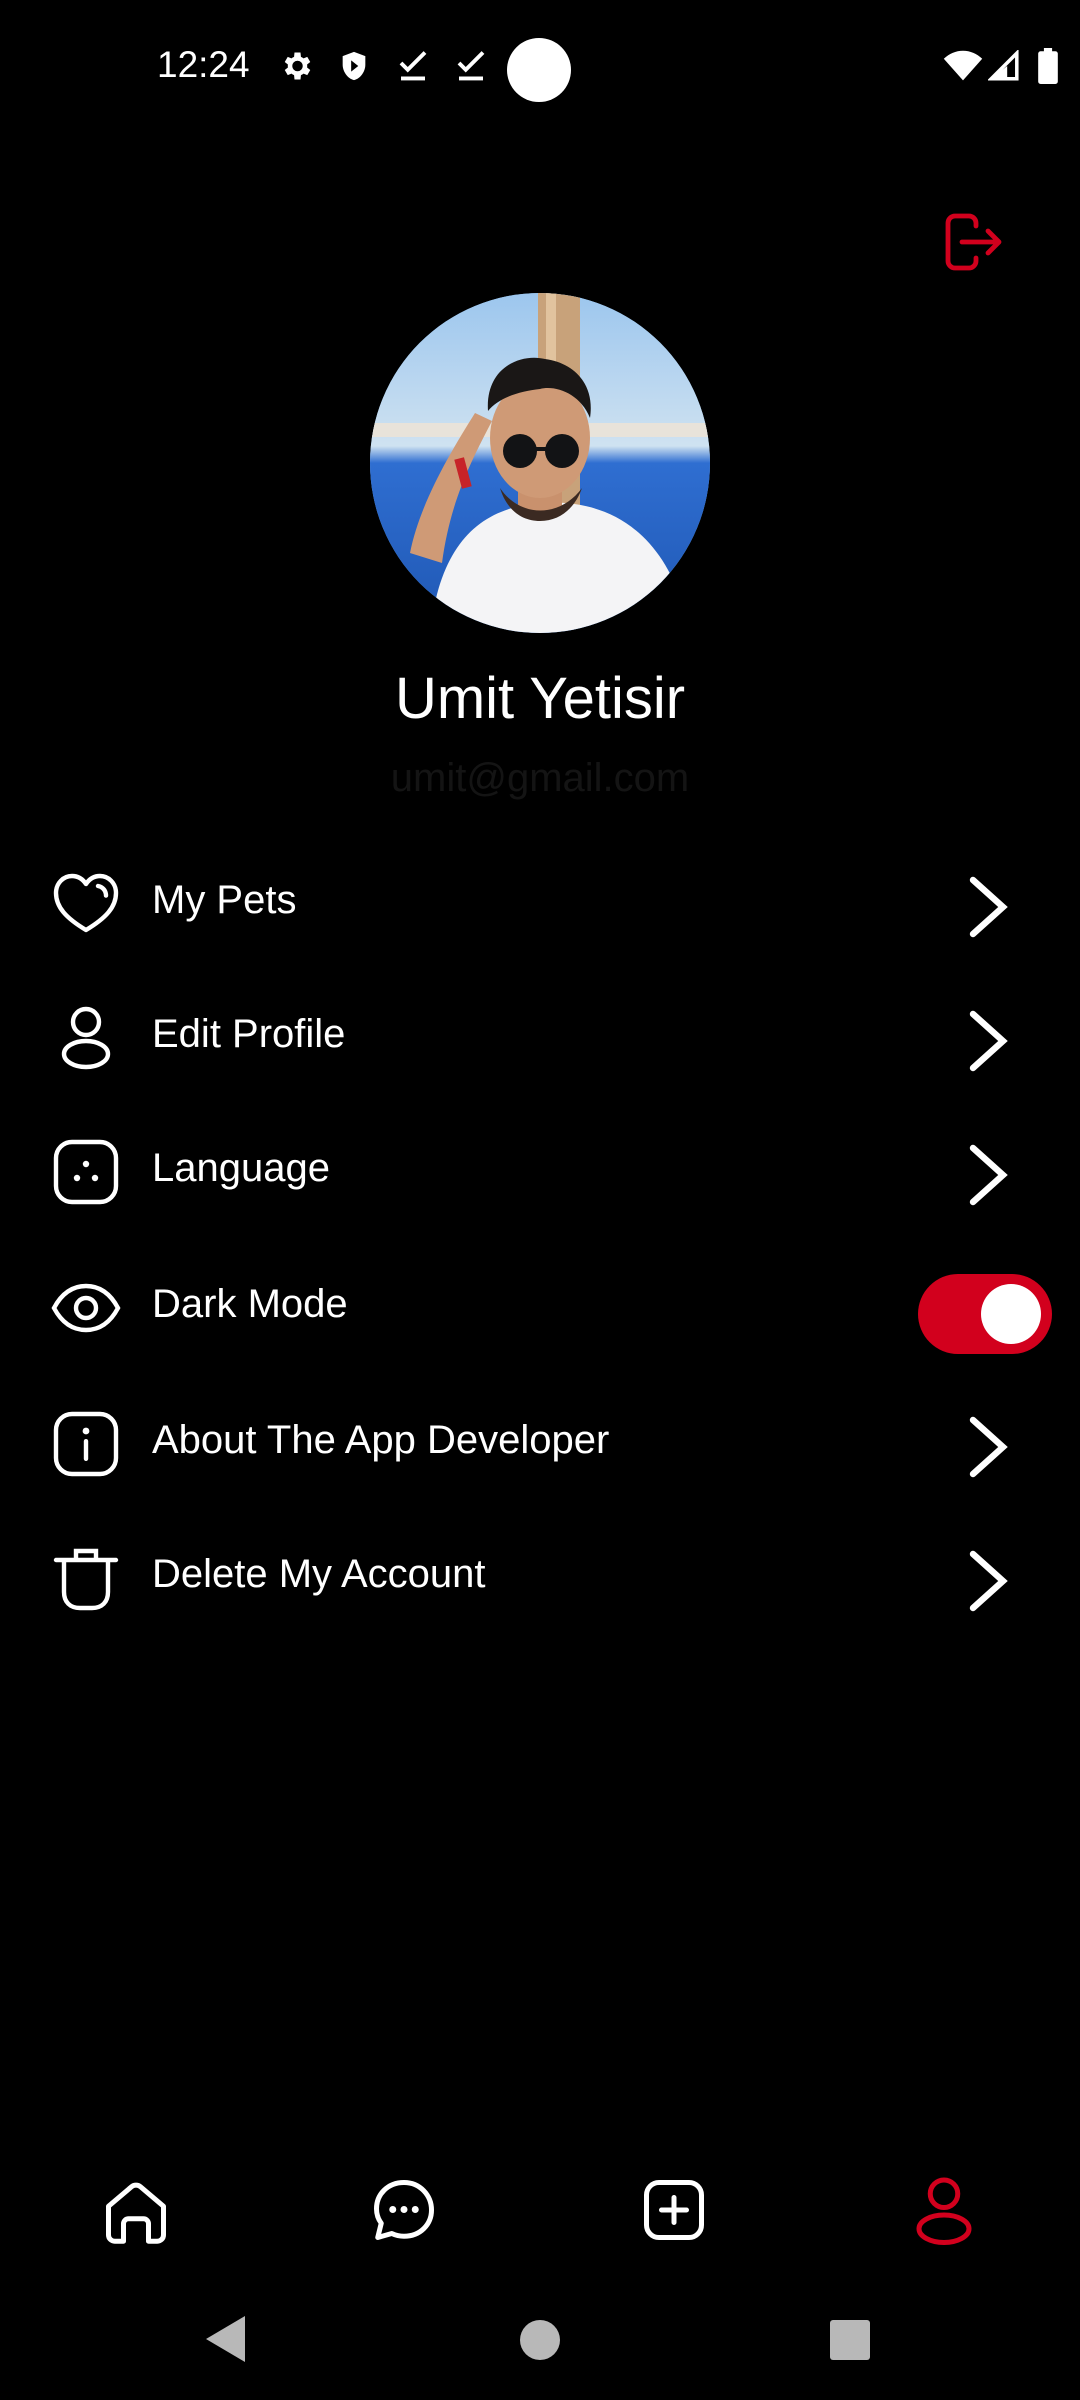 The image size is (1080, 2400). What do you see at coordinates (297, 66) in the screenshot?
I see `settings-icon` at bounding box center [297, 66].